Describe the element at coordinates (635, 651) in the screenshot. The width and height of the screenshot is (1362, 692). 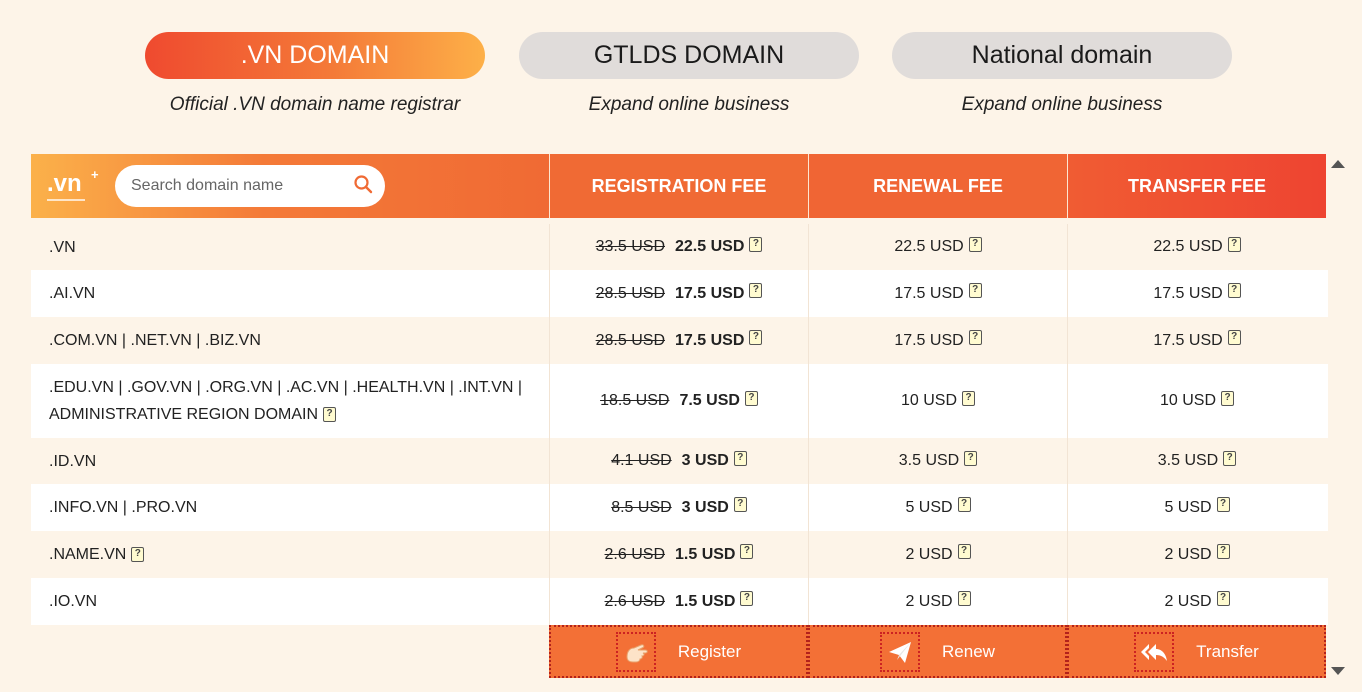
I see `hand-pointer-icon` at that location.